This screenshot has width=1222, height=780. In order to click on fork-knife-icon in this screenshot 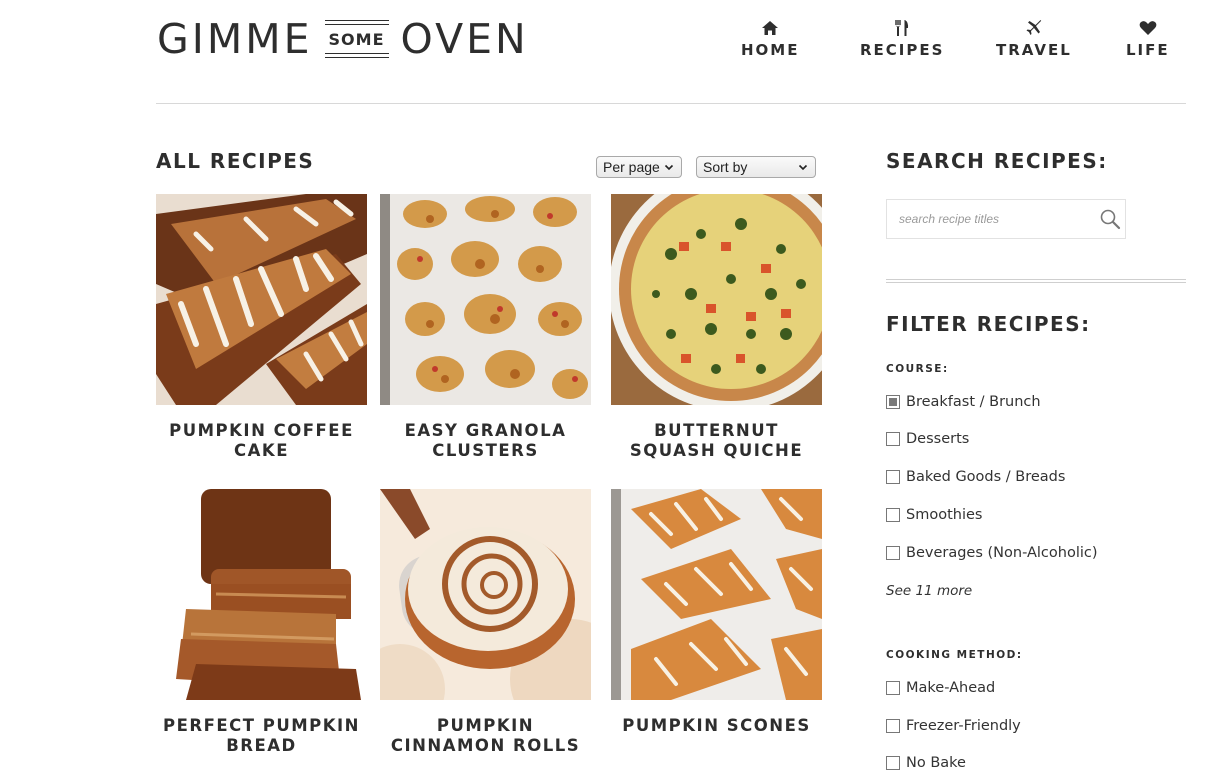, I will do `click(902, 28)`.